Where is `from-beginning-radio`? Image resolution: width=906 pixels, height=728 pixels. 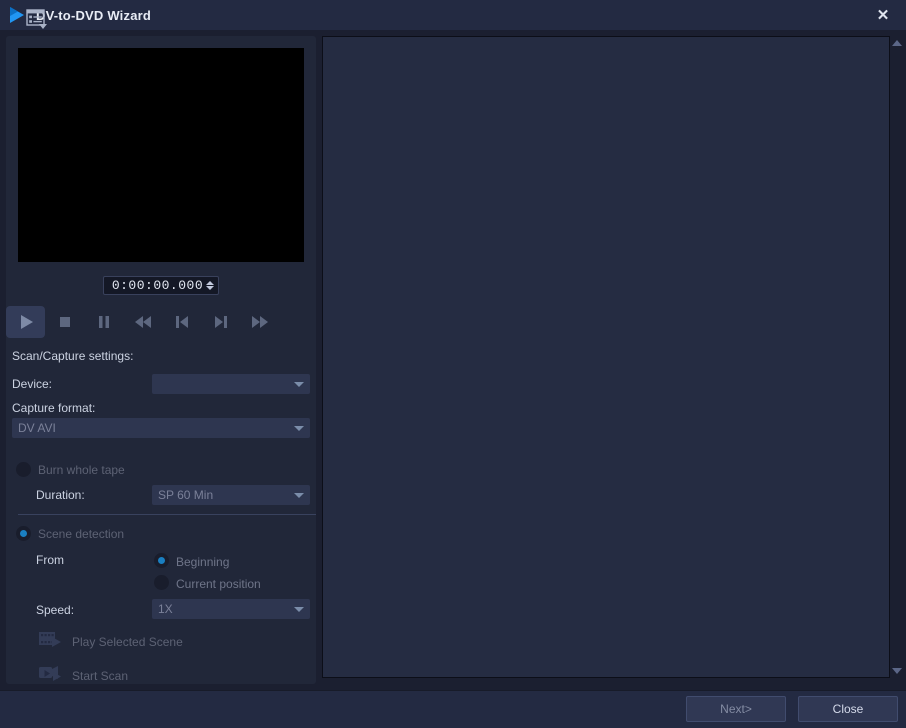 from-beginning-radio is located at coordinates (161, 560).